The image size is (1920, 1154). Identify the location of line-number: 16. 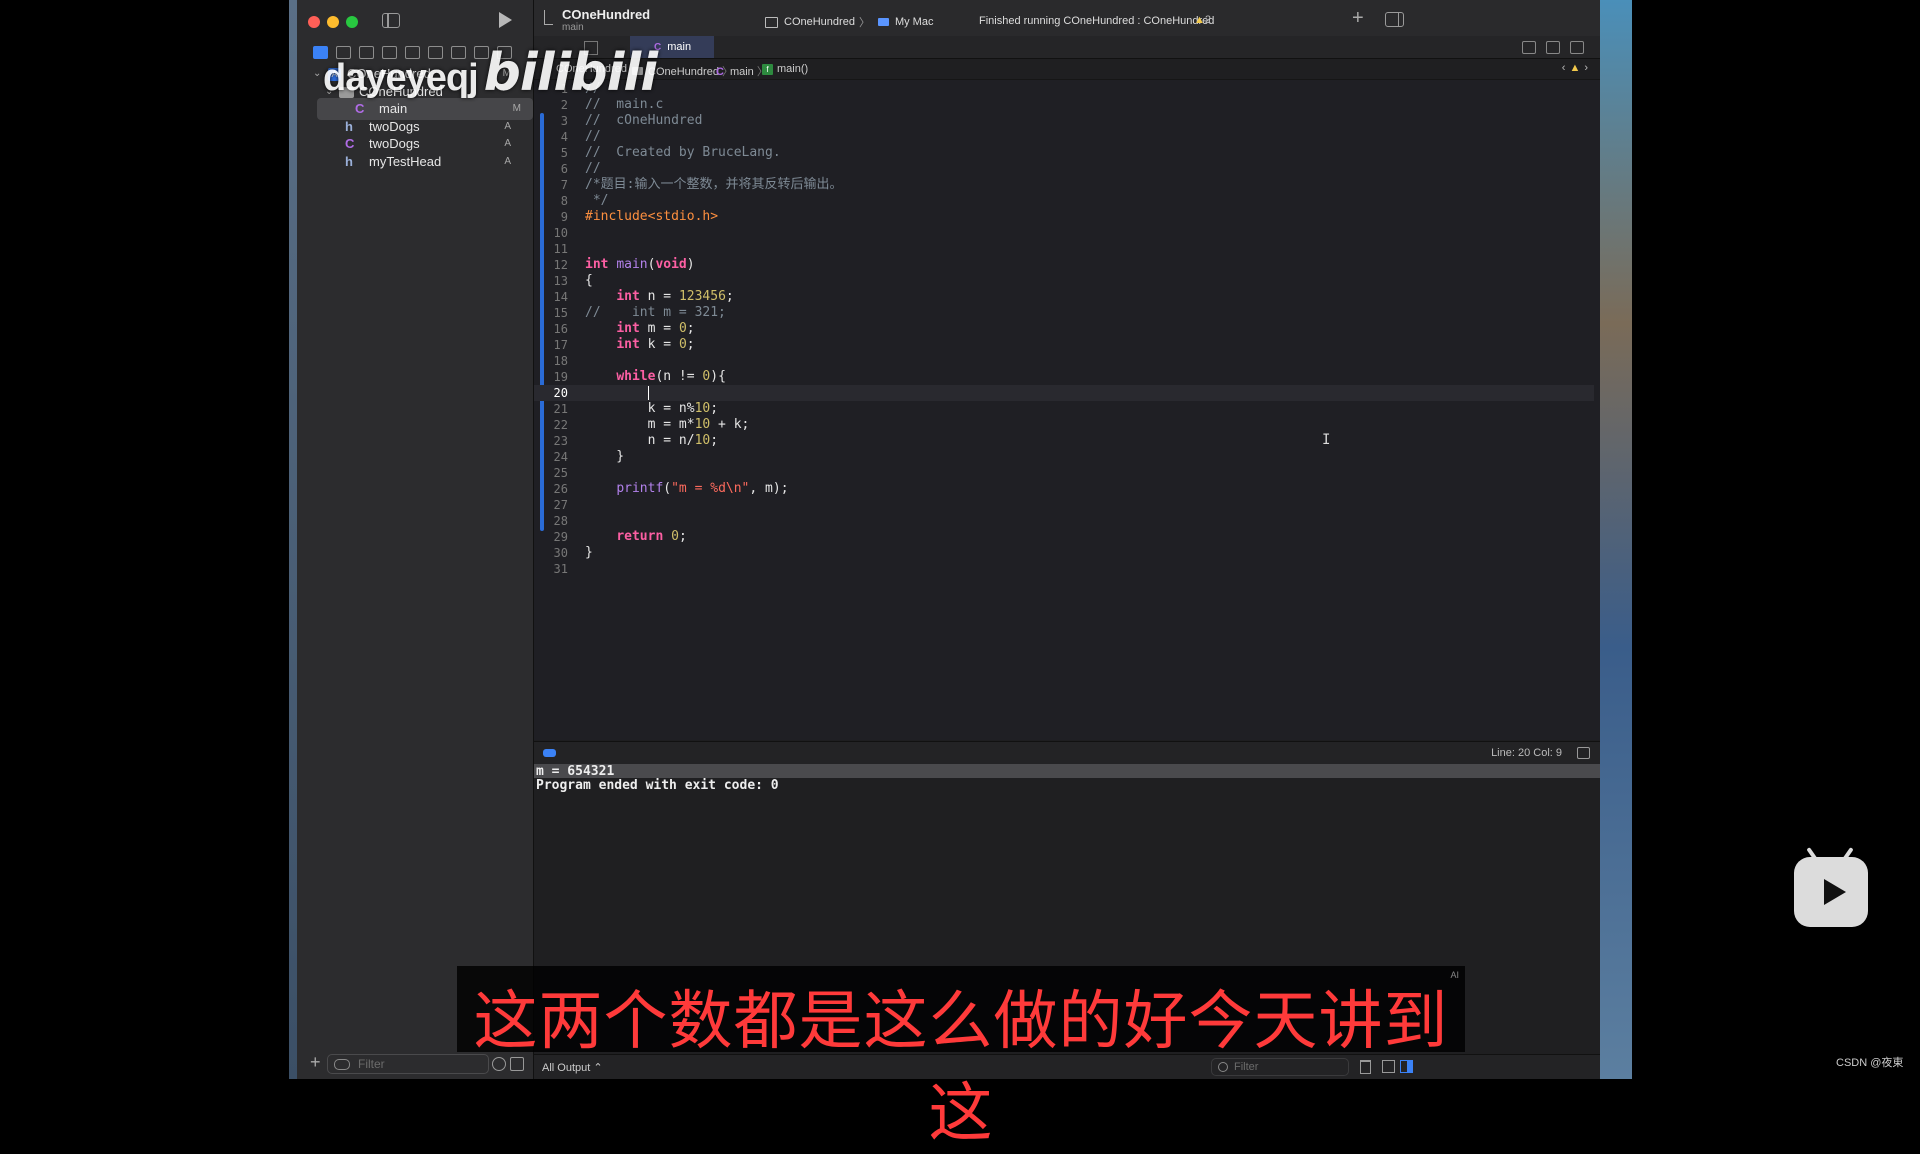
(551, 329).